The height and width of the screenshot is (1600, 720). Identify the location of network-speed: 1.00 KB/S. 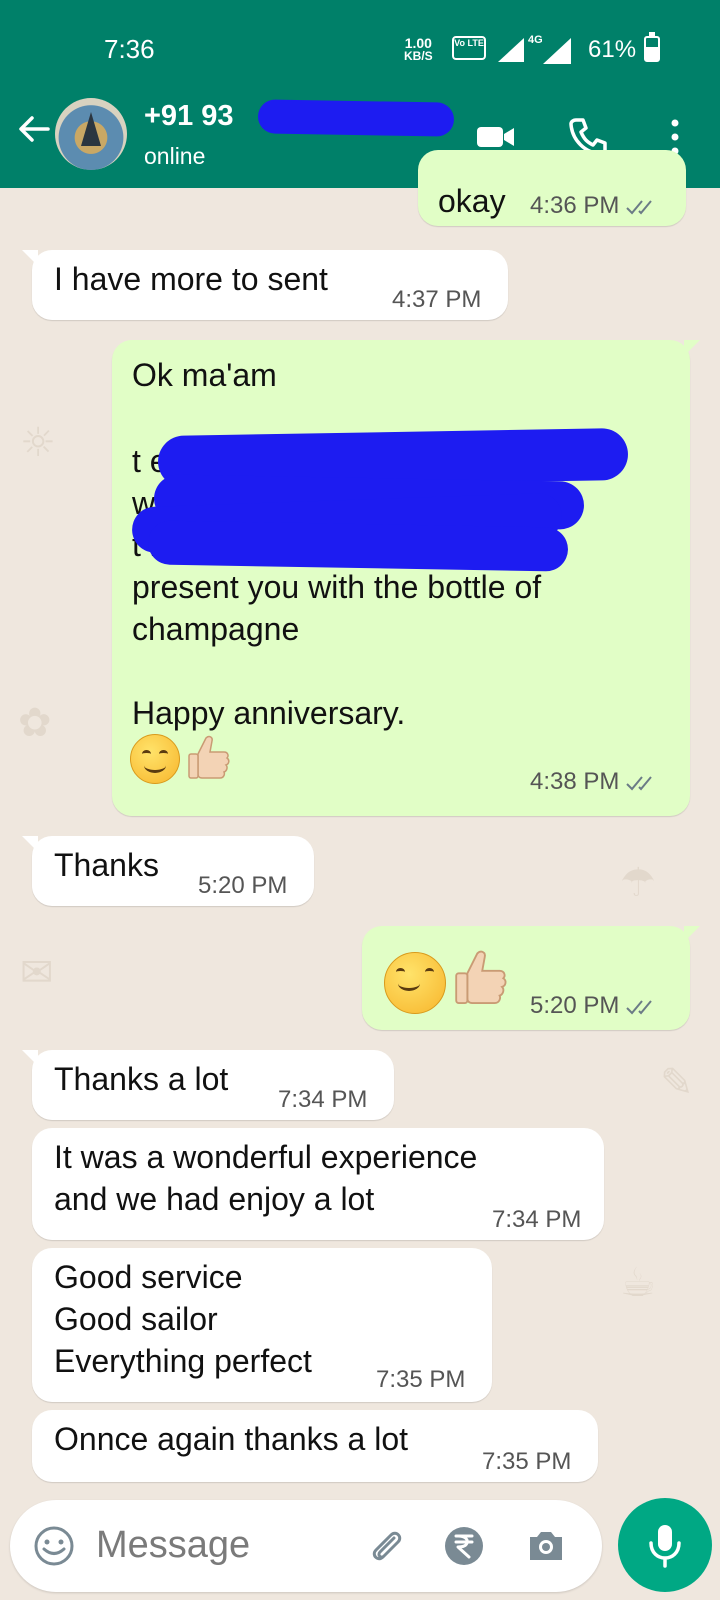
(418, 49).